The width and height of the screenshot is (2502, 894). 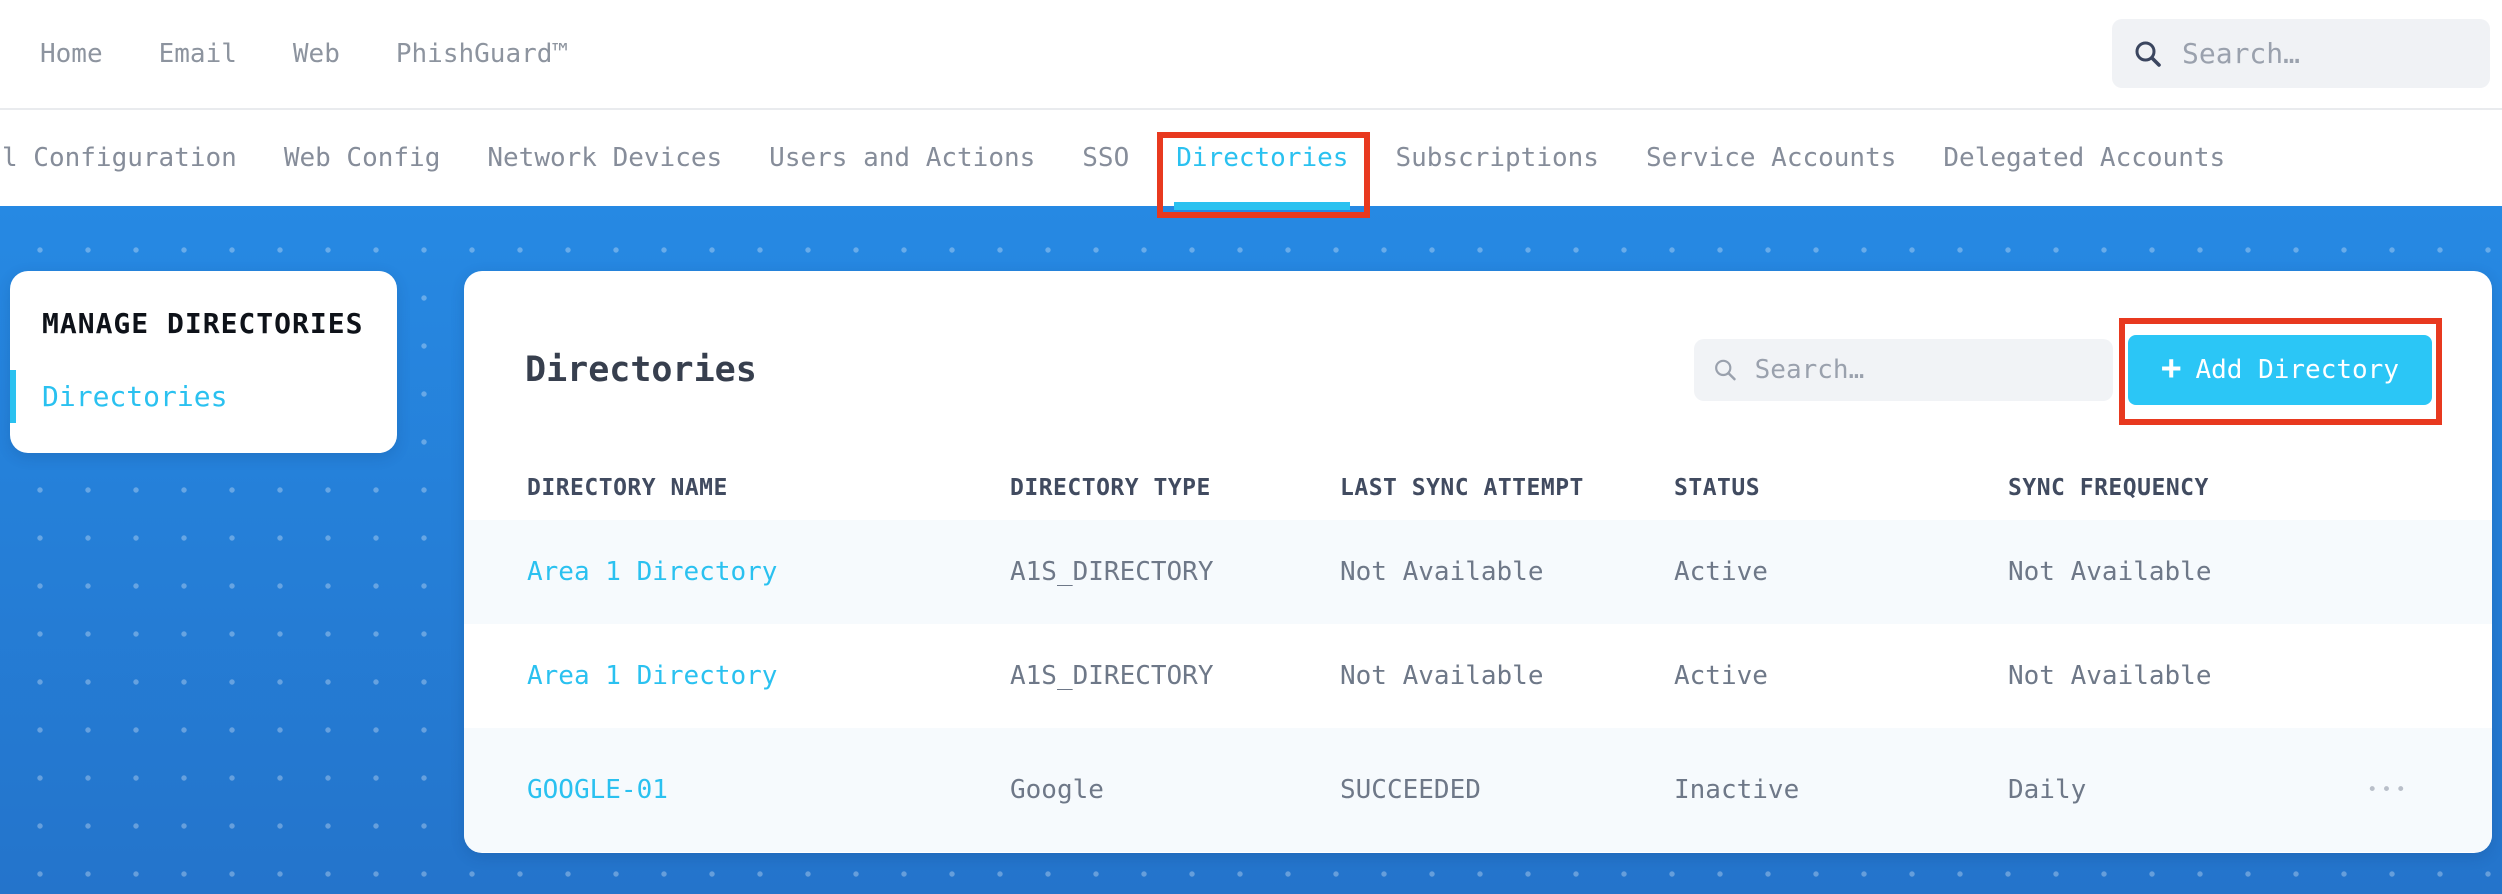 I want to click on status-cell: Inactive, so click(x=1737, y=790).